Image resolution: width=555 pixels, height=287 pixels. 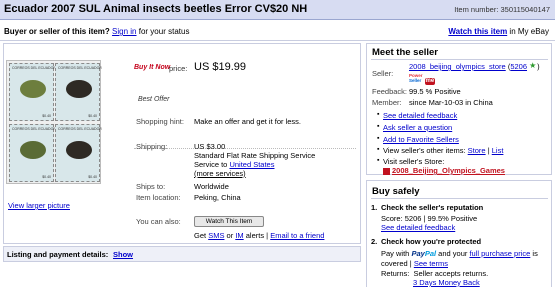 I want to click on get-text: Get, so click(x=200, y=235).